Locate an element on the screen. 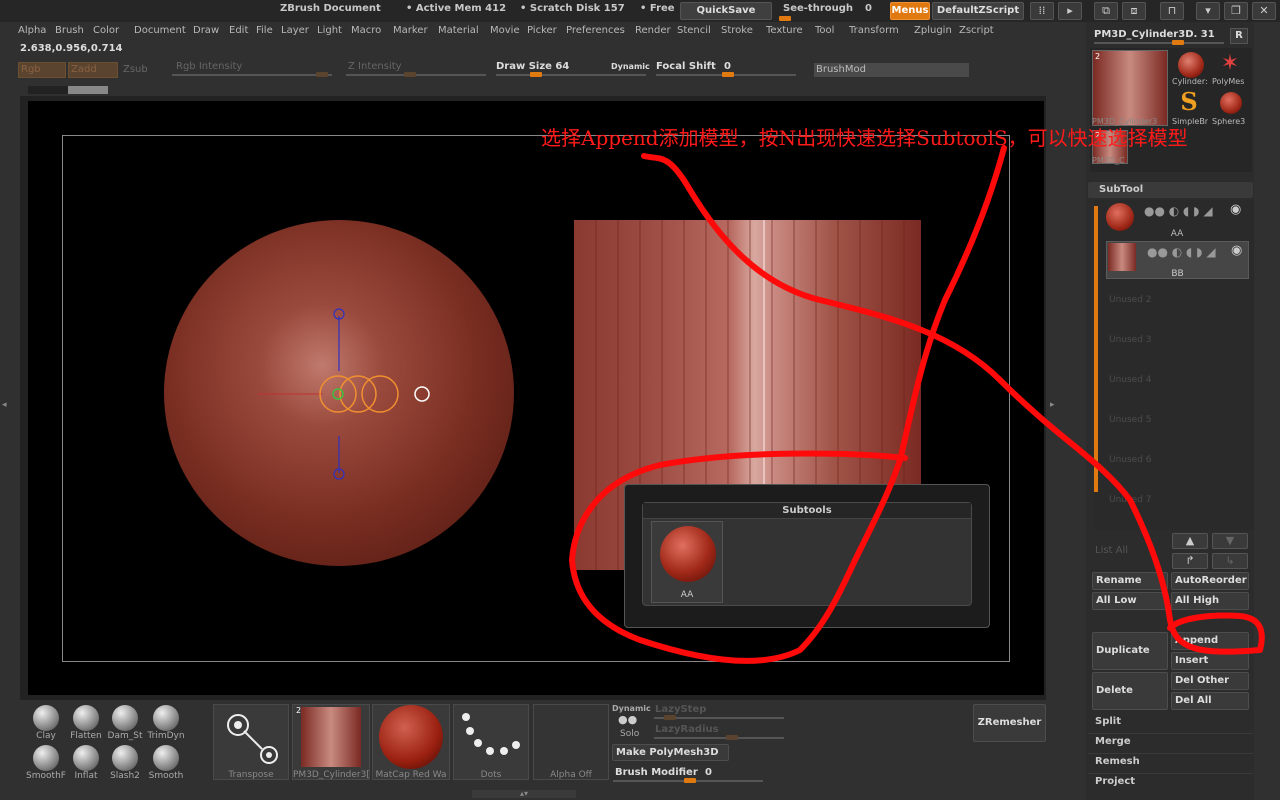  menu-material: Material is located at coordinates (458, 30).